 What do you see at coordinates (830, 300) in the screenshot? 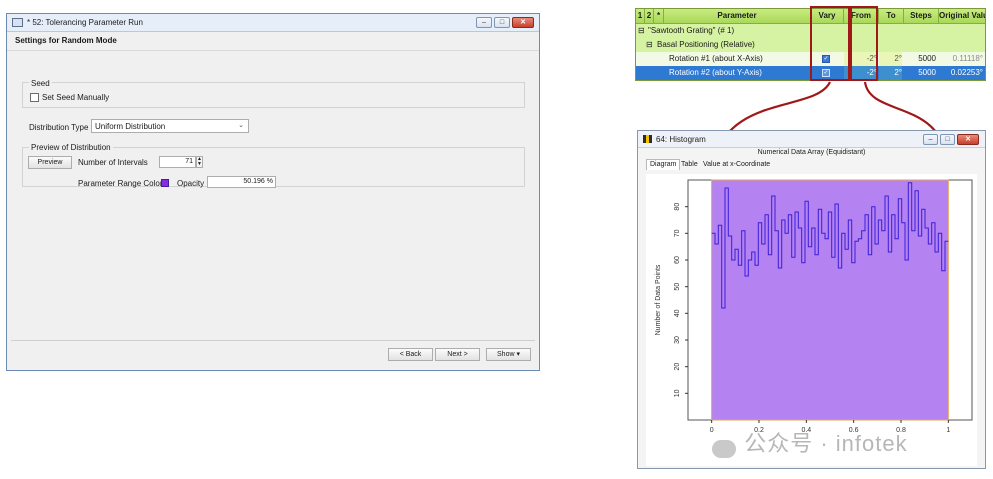
I see `parameter-range-shading` at bounding box center [830, 300].